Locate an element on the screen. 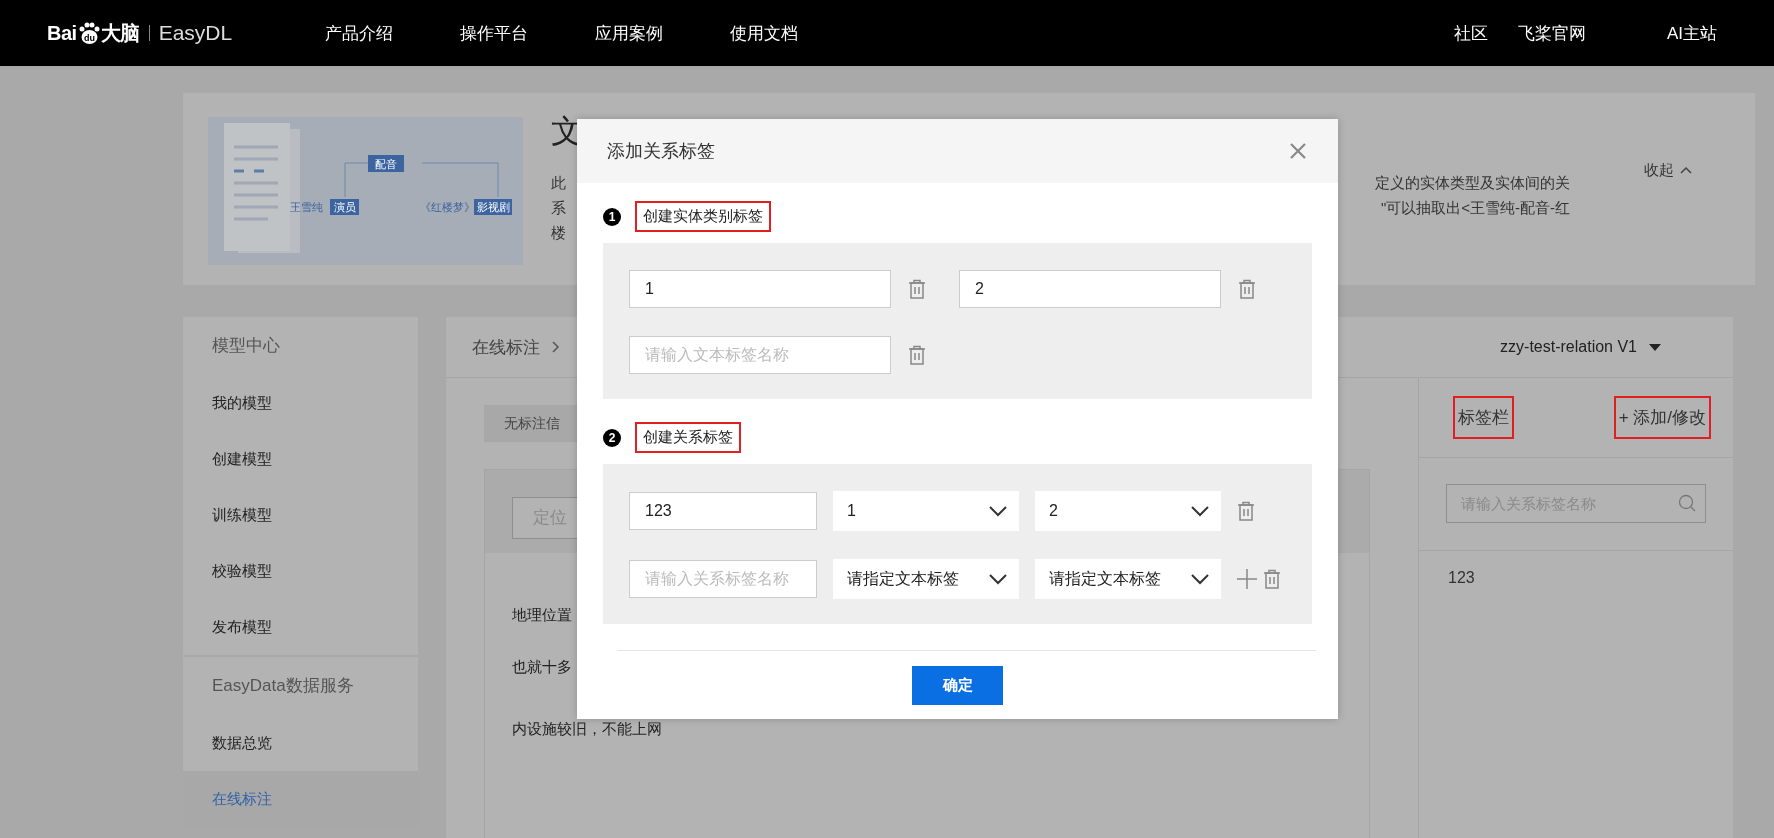  close-icon is located at coordinates (1298, 151).